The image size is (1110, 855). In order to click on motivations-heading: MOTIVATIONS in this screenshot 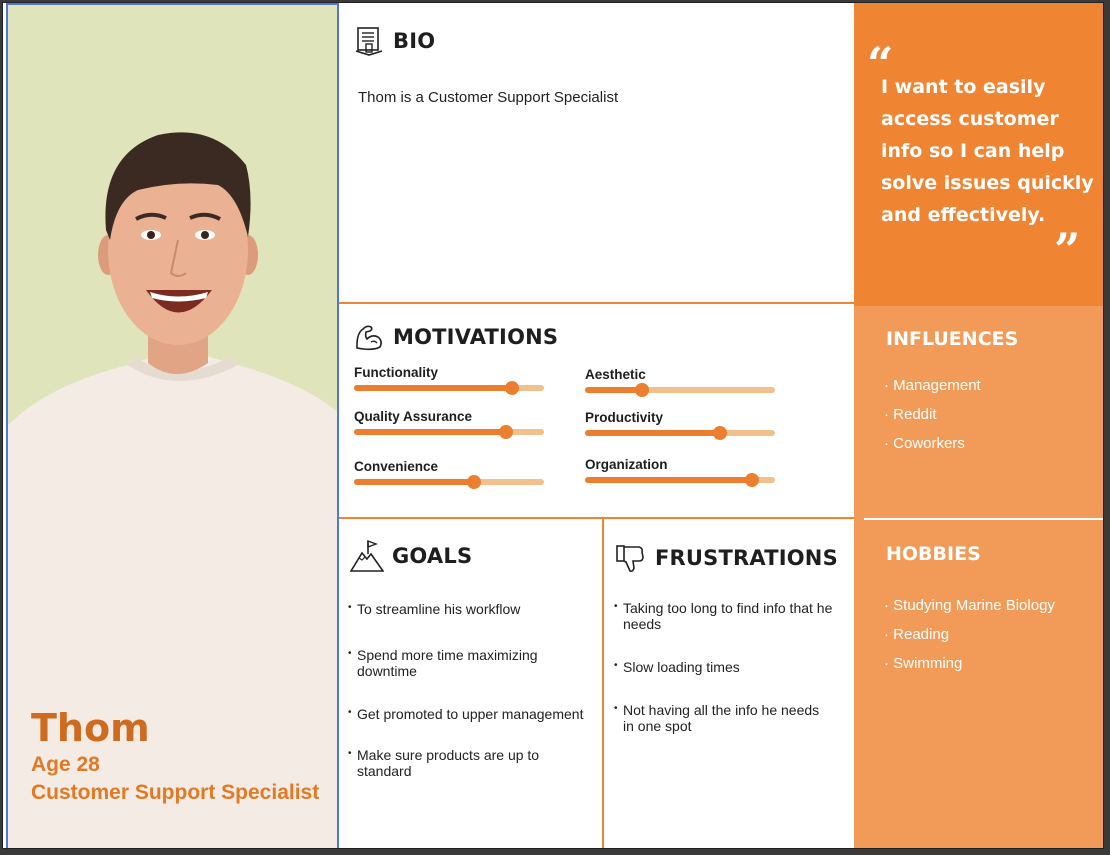, I will do `click(455, 337)`.